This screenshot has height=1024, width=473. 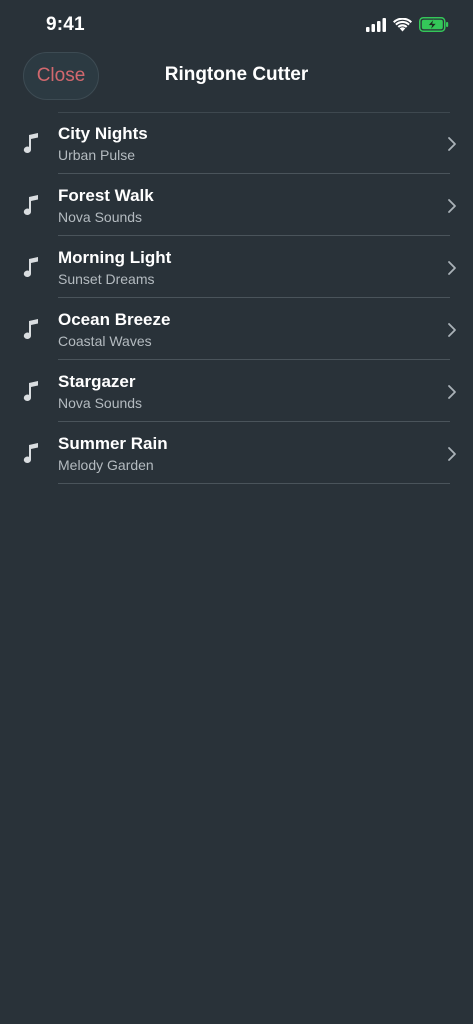 What do you see at coordinates (236, 329) in the screenshot?
I see `list-item: Ocean Breeze Coastal Waves` at bounding box center [236, 329].